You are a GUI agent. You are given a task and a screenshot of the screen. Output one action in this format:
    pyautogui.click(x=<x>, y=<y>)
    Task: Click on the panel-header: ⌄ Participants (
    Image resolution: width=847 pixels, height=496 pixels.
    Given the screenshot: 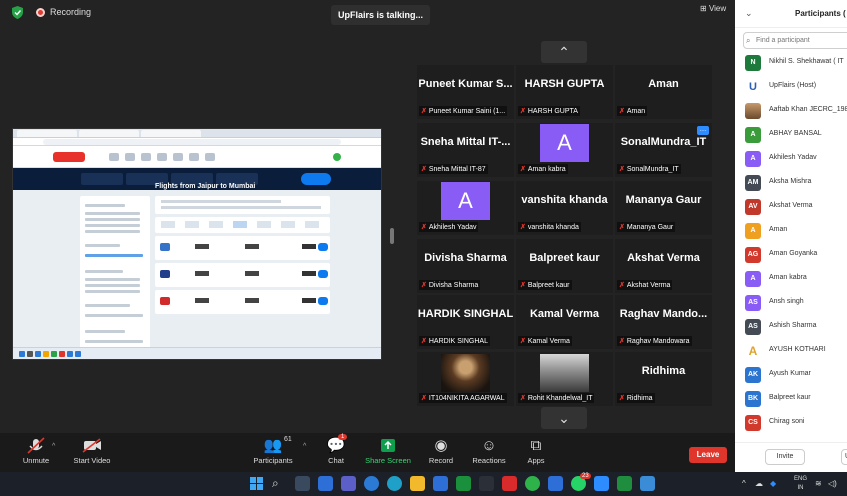 What is the action you would take?
    pyautogui.click(x=791, y=14)
    